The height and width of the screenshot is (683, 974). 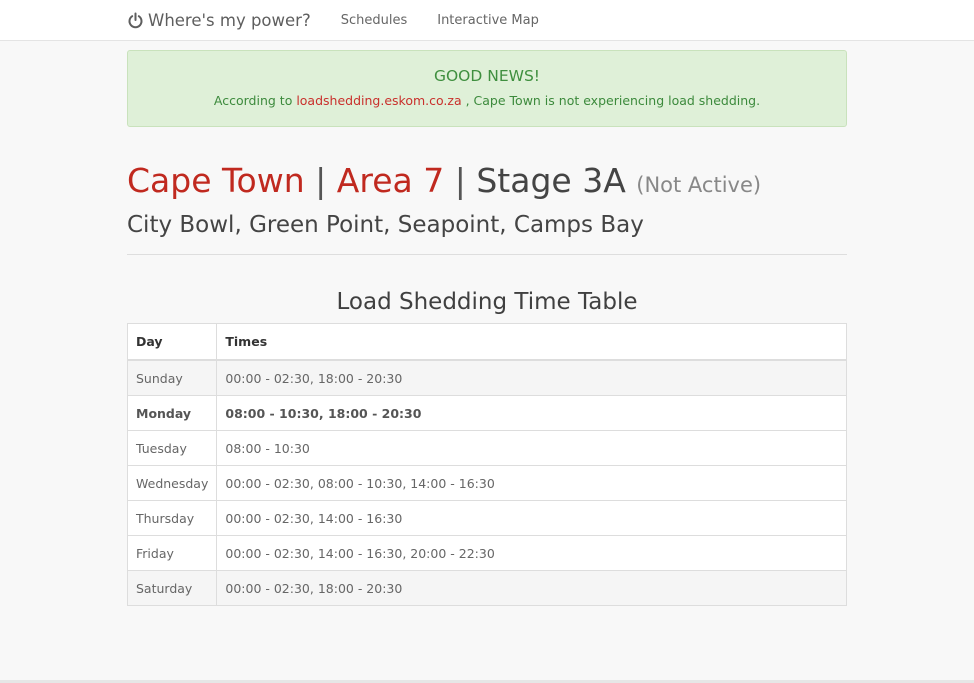 I want to click on table-header-row: Day Times, so click(x=486, y=342).